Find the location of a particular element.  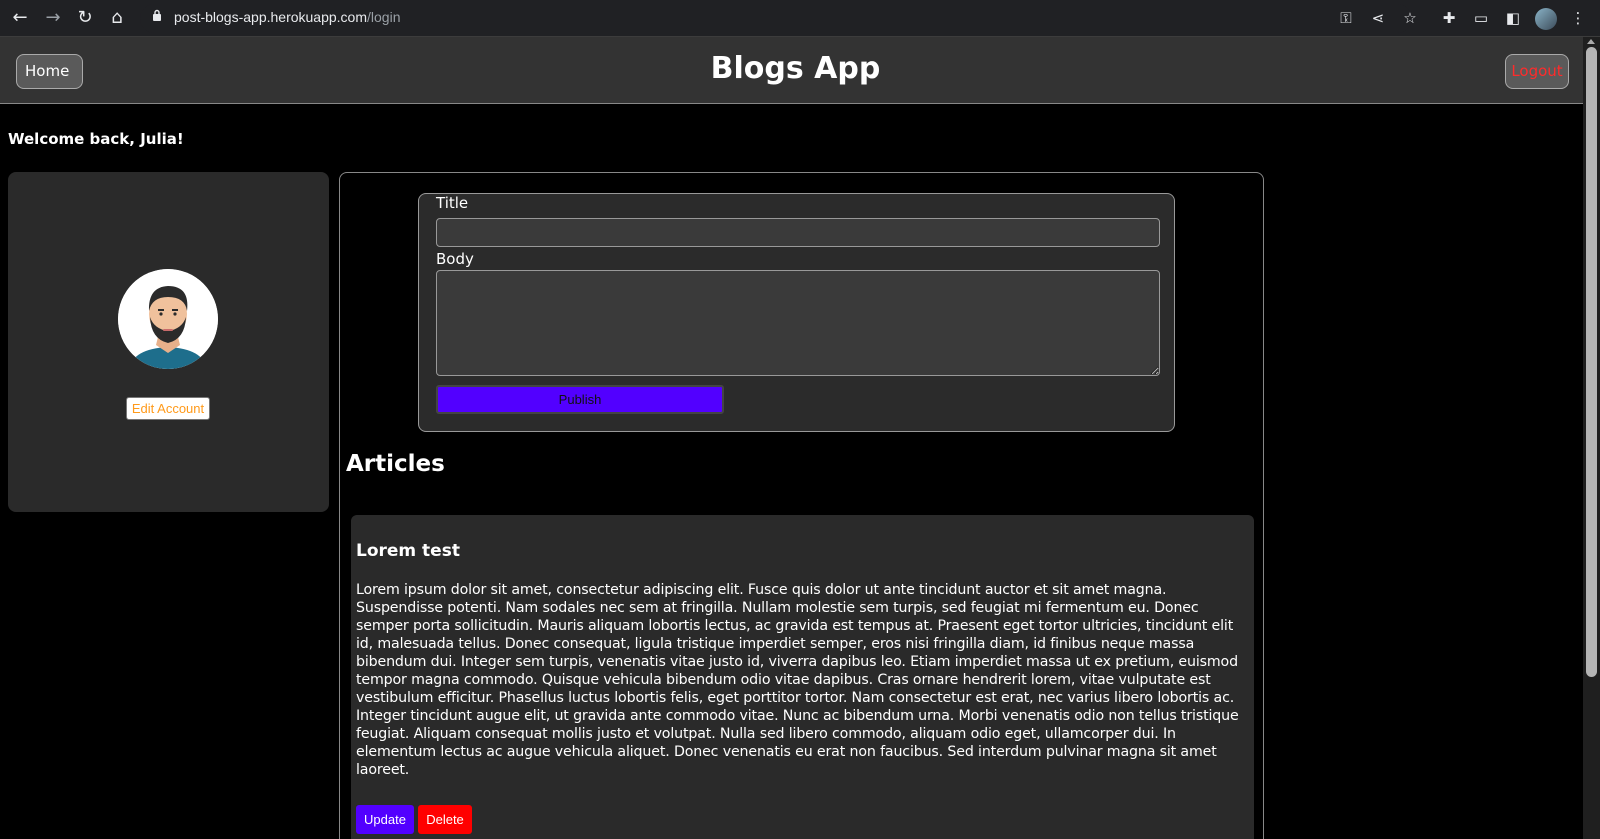

cast-icon: ▭ is located at coordinates (1481, 18).